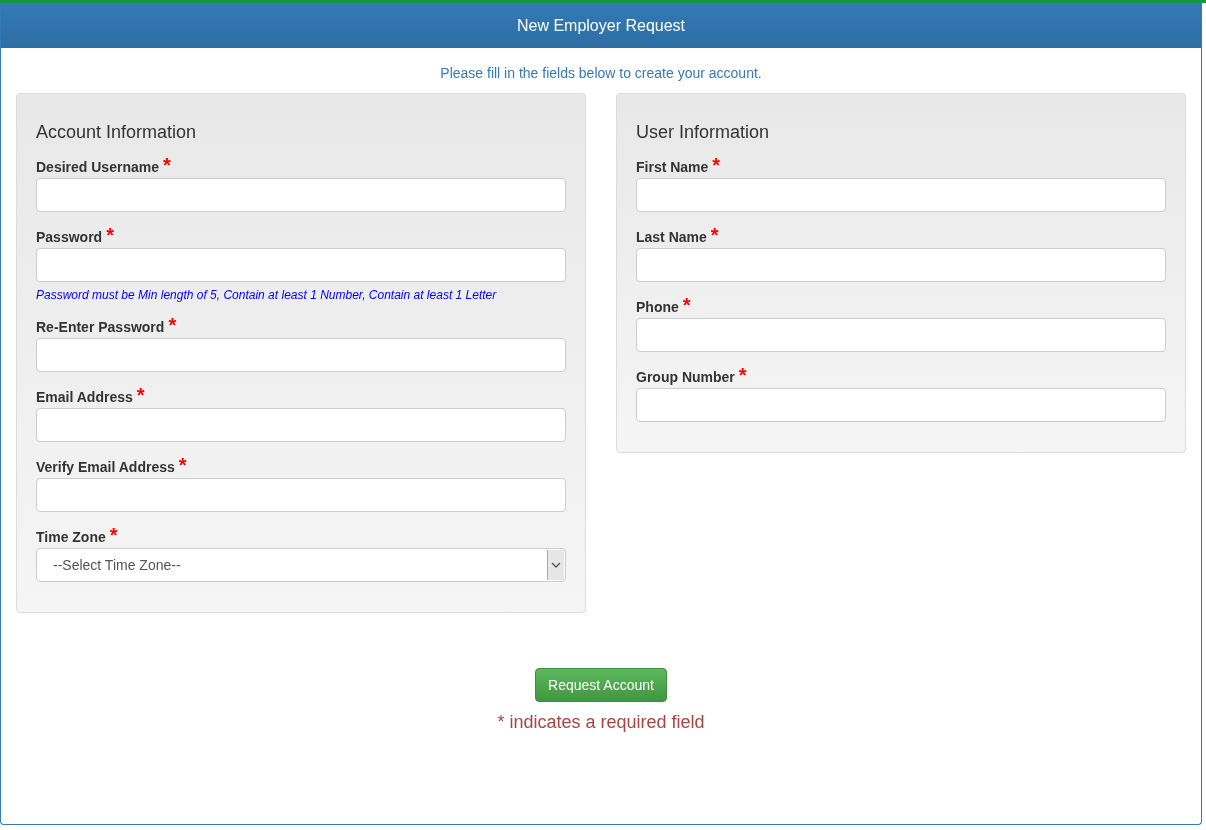 This screenshot has height=830, width=1206. Describe the element at coordinates (555, 565) in the screenshot. I see `caret-icon` at that location.